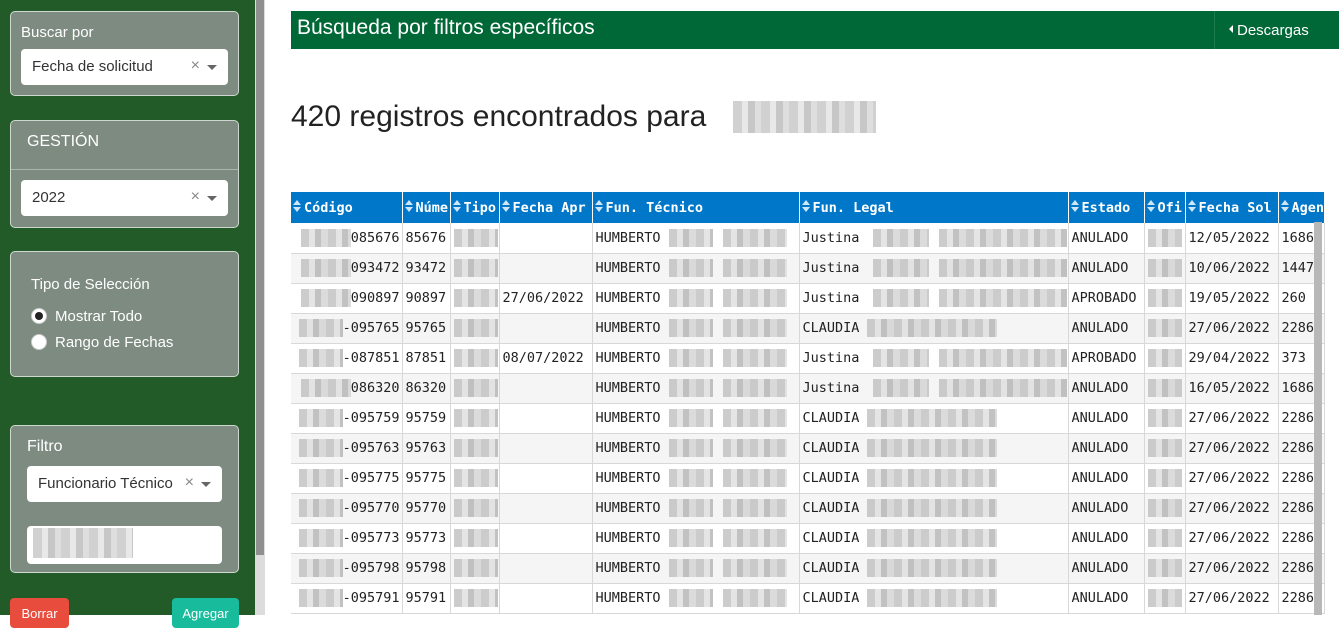  I want to click on cell-codigo: -095791, so click(347, 598).